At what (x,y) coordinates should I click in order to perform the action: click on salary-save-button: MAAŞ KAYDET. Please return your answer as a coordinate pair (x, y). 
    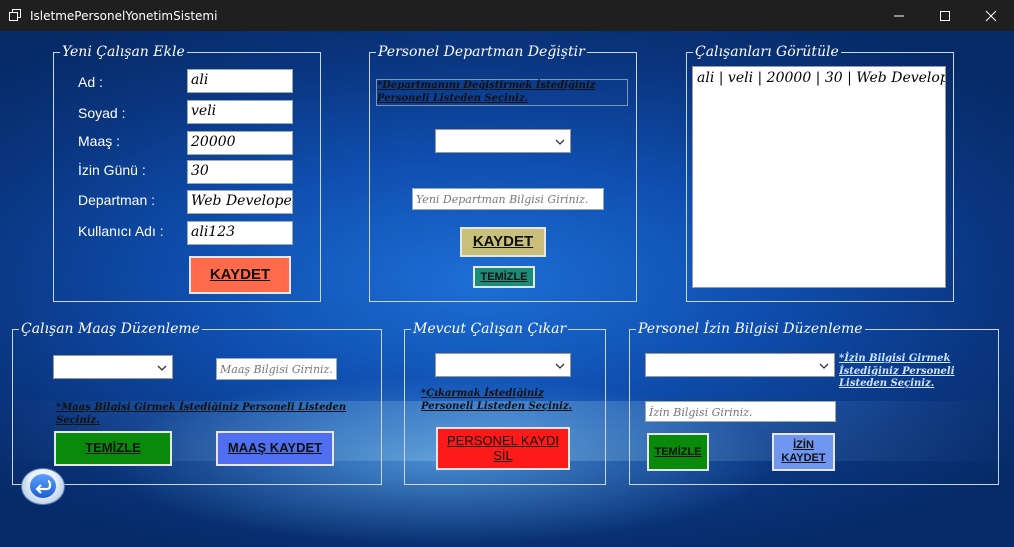
    Looking at the image, I should click on (275, 448).